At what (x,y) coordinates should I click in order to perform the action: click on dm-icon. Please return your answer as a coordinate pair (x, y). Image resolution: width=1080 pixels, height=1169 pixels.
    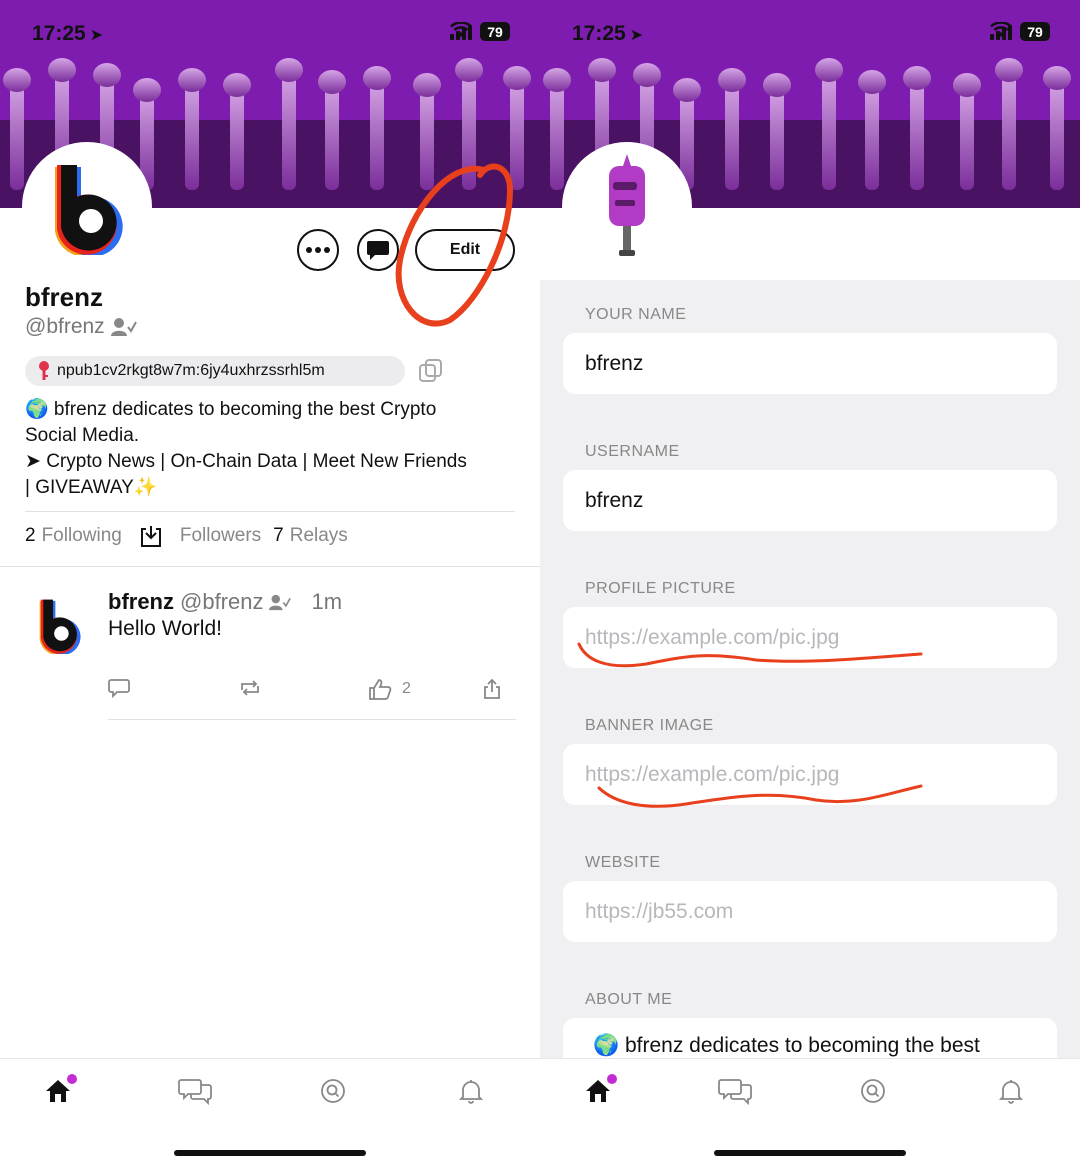
    Looking at the image, I should click on (378, 250).